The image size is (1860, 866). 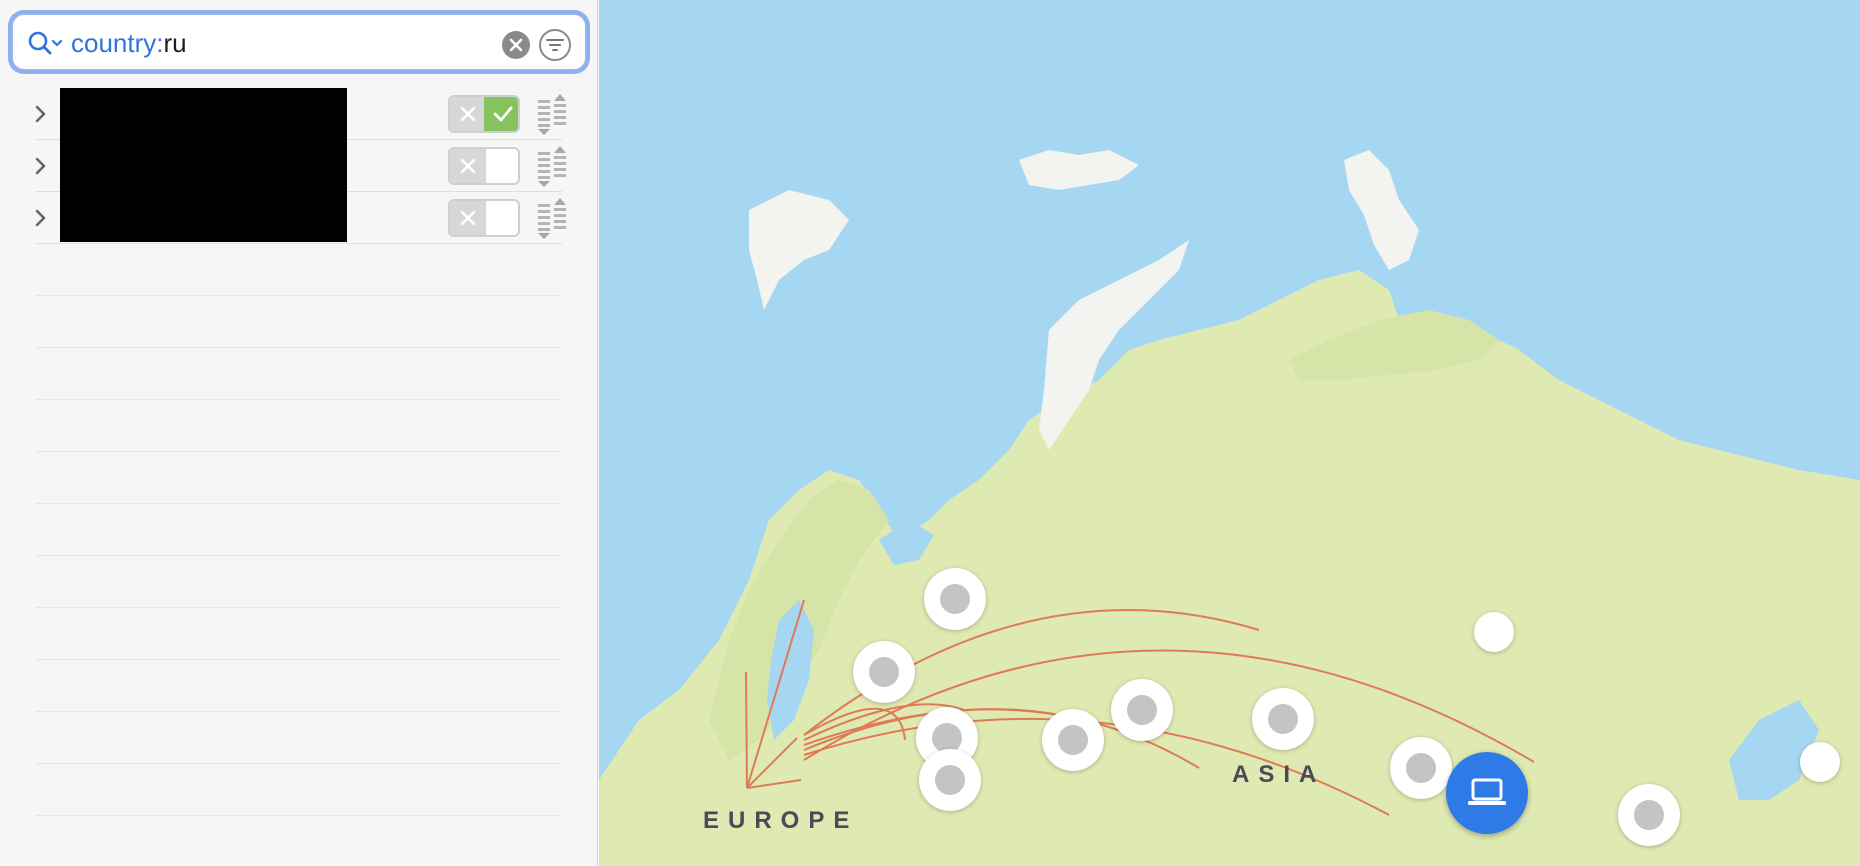 I want to click on clear-icon, so click(x=516, y=45).